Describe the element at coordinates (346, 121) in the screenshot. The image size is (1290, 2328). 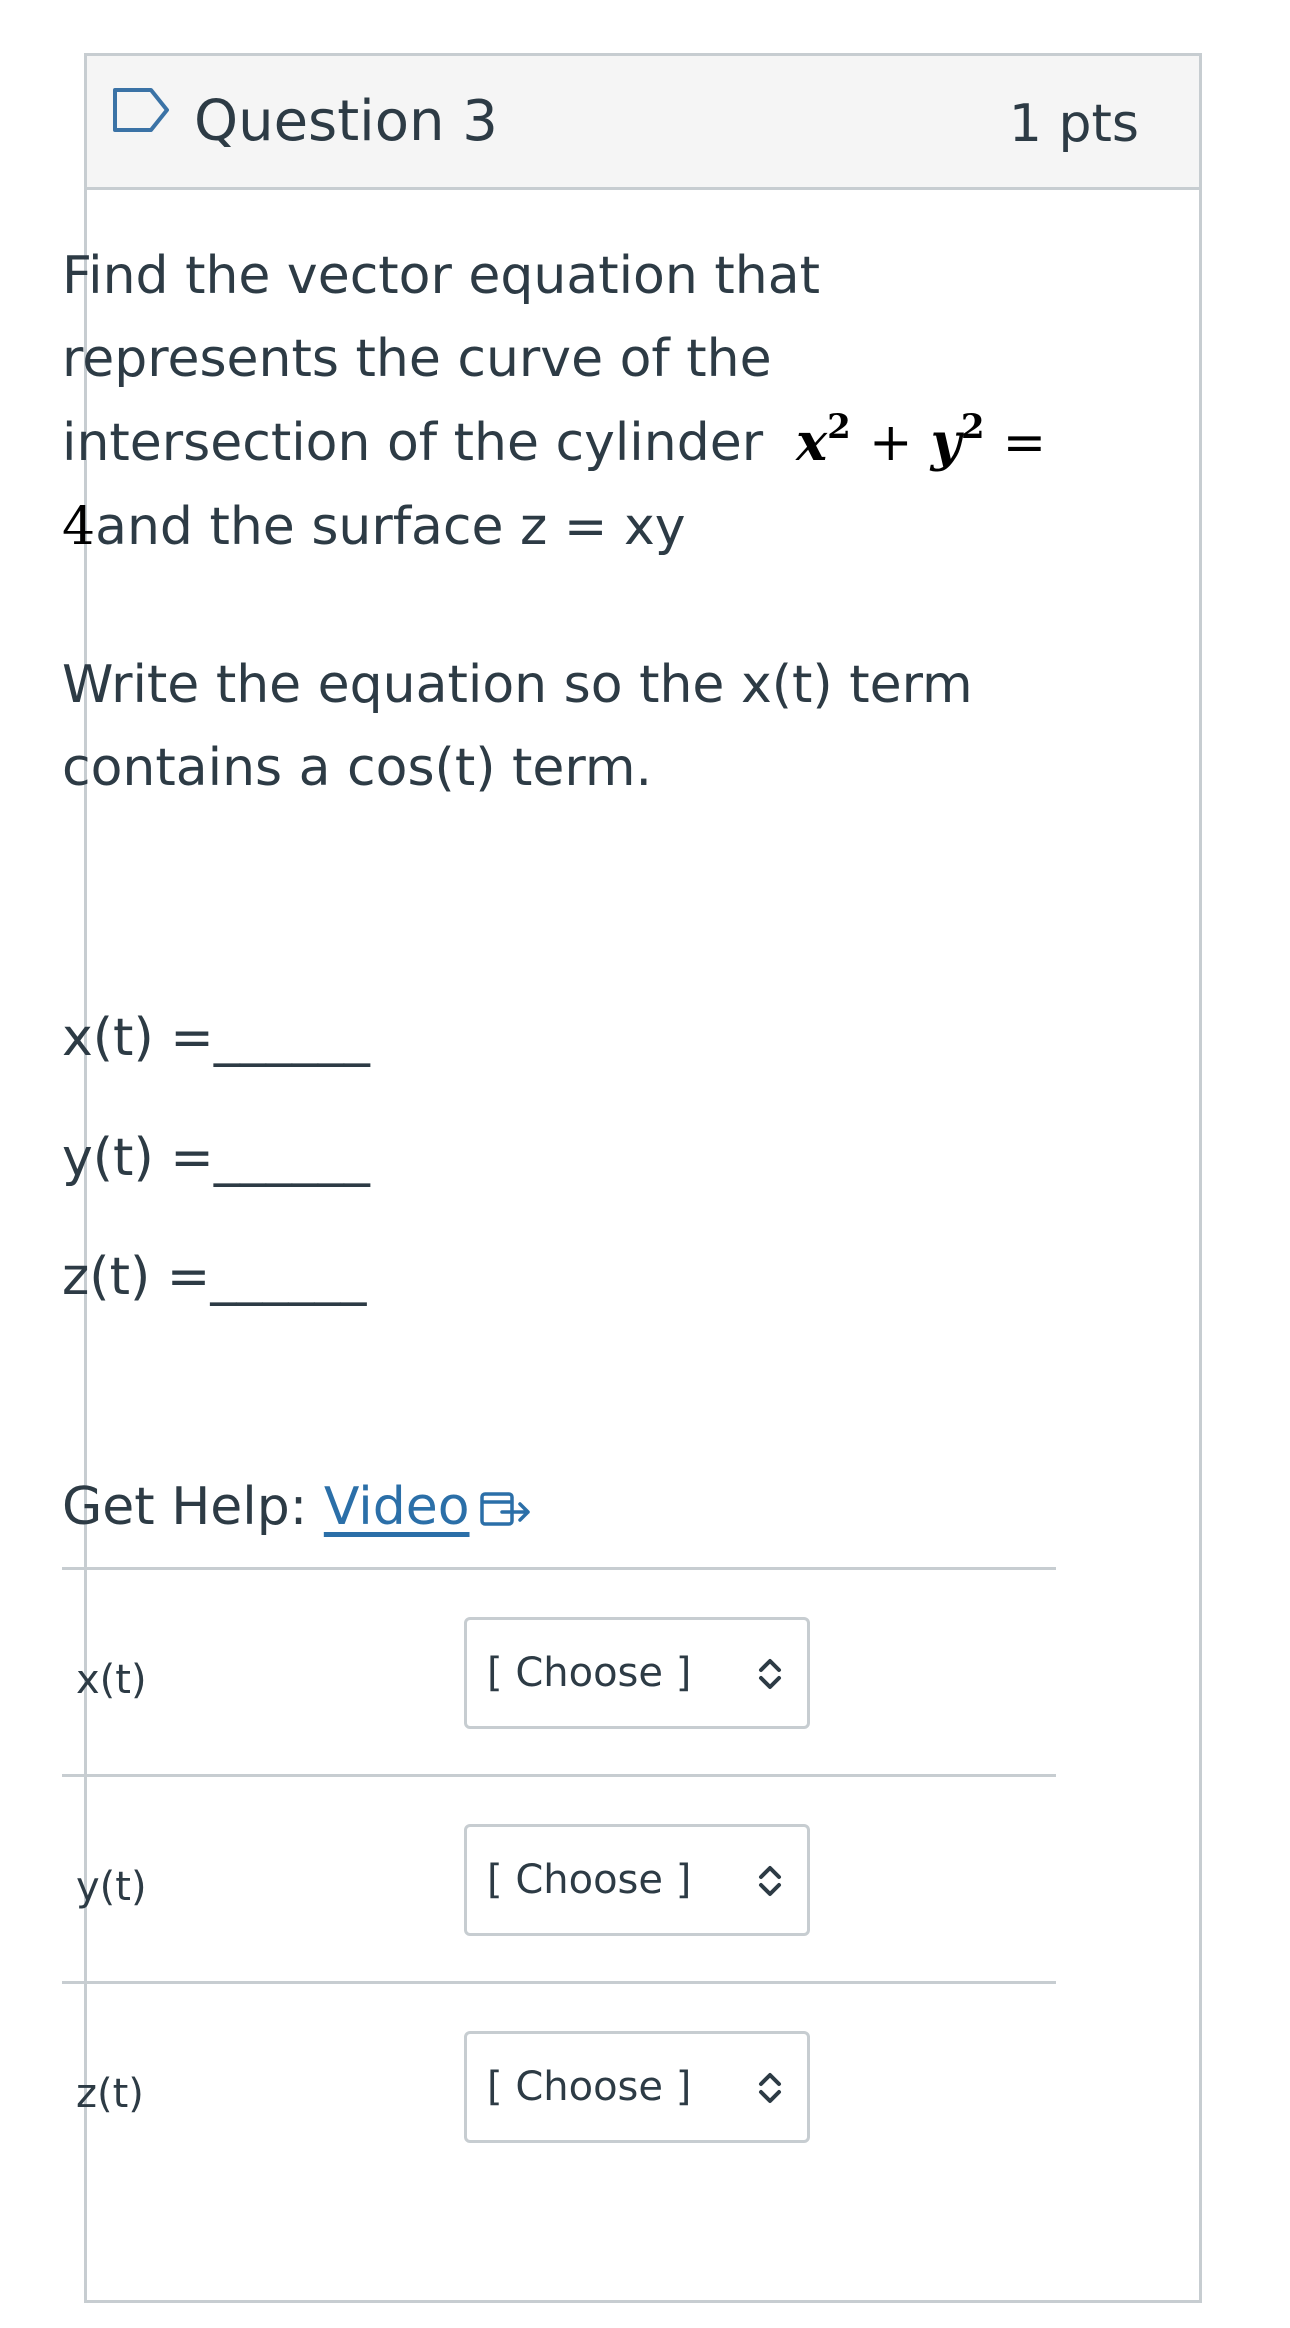
I see `question-title: Question 3` at that location.